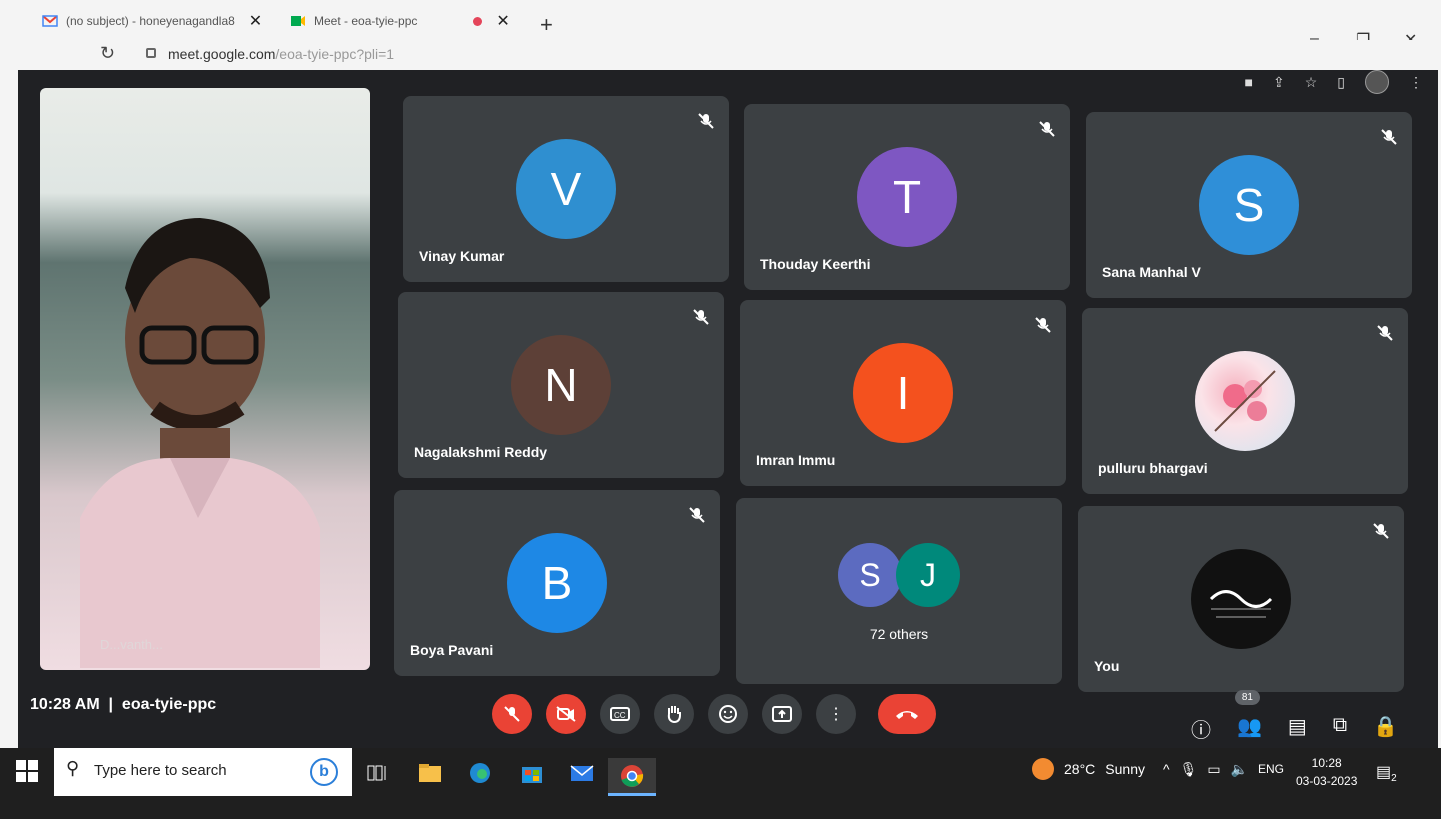 The image size is (1441, 819). What do you see at coordinates (123, 704) in the screenshot?
I see `meeting-time: 10:28 AM | eoa-tyie-ppc` at bounding box center [123, 704].